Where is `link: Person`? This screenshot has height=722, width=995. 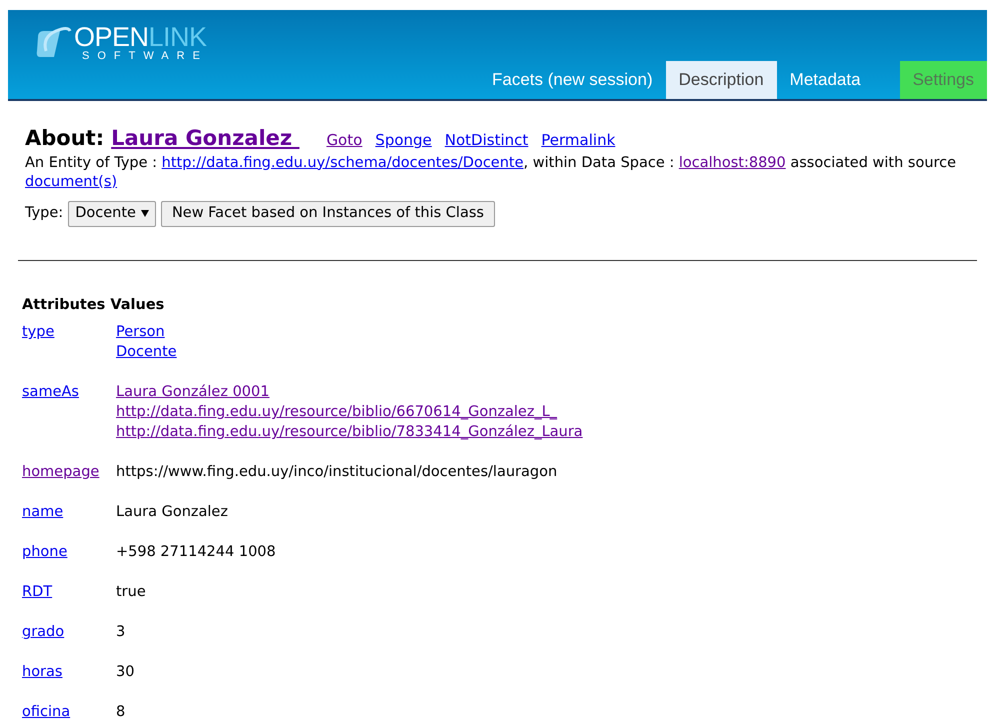
link: Person is located at coordinates (140, 332).